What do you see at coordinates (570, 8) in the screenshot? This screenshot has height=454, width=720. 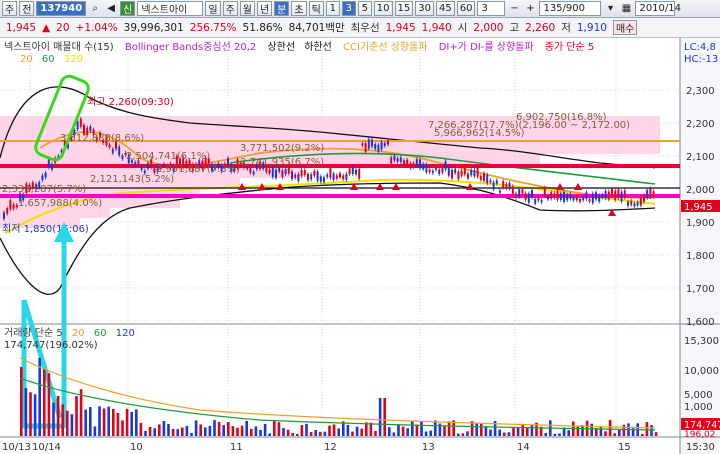 I see `data-count-field: 135/900` at bounding box center [570, 8].